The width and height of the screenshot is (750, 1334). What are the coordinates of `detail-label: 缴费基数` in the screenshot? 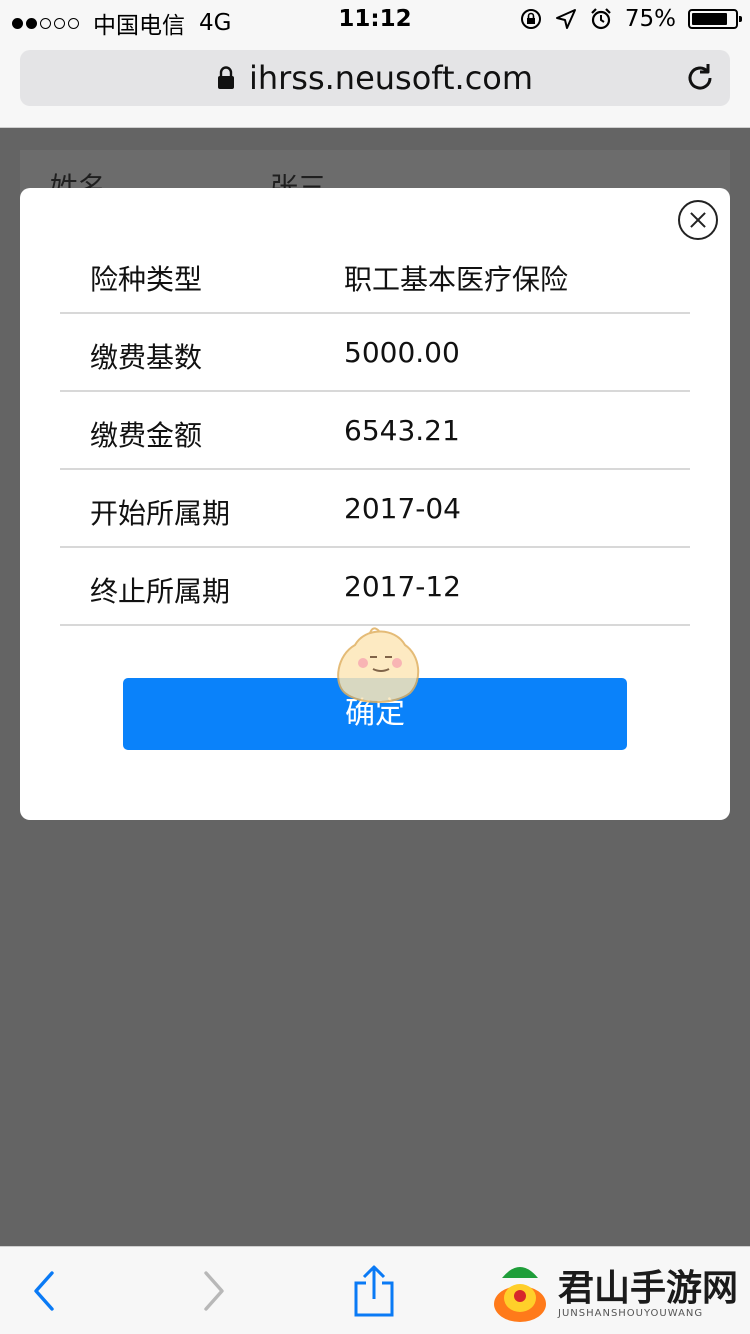 It's located at (146, 357).